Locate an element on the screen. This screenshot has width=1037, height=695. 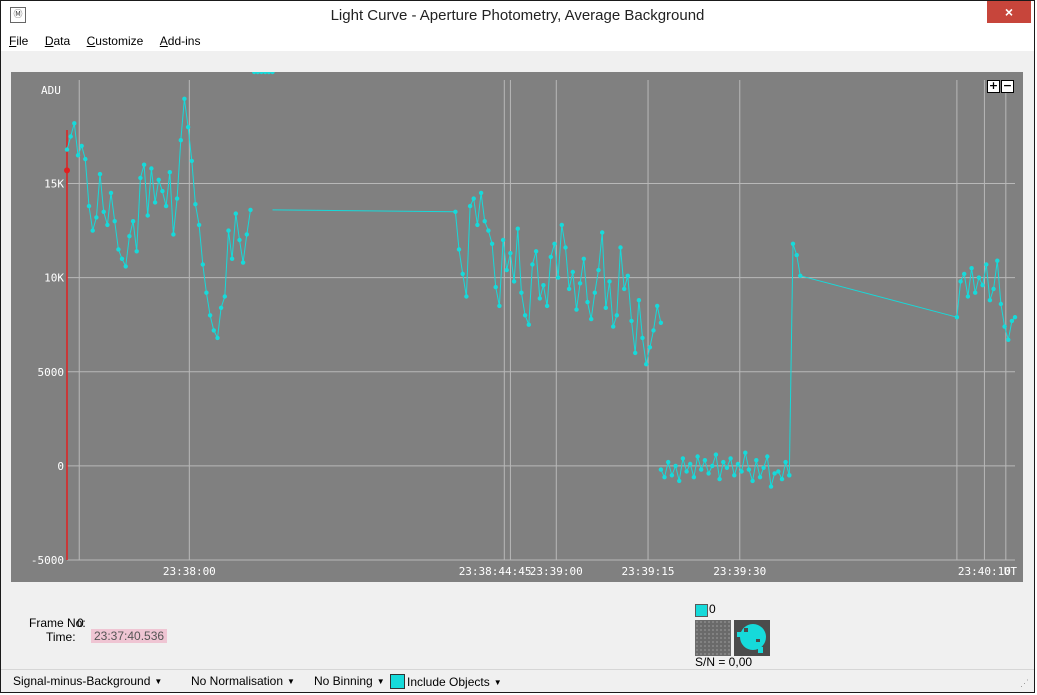
resize-grip-icon: ⋰ is located at coordinates (1025, 684).